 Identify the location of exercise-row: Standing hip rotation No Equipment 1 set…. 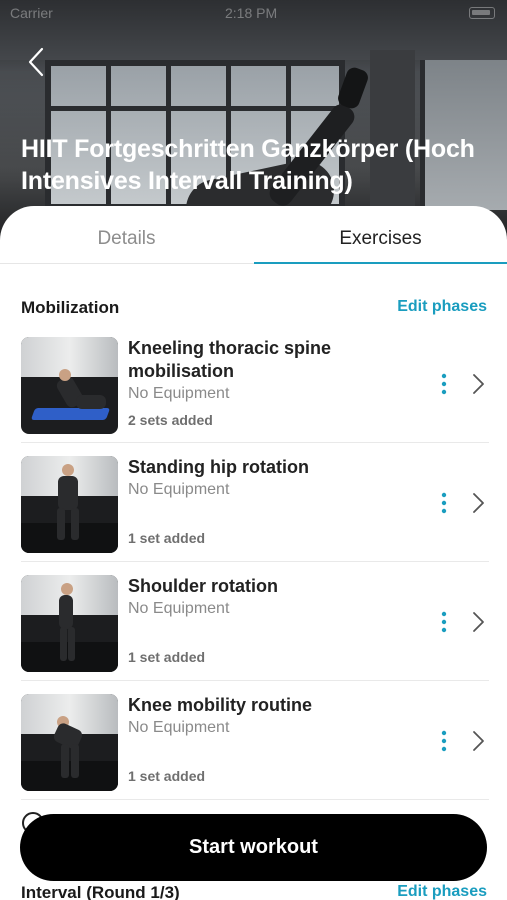
(255, 503).